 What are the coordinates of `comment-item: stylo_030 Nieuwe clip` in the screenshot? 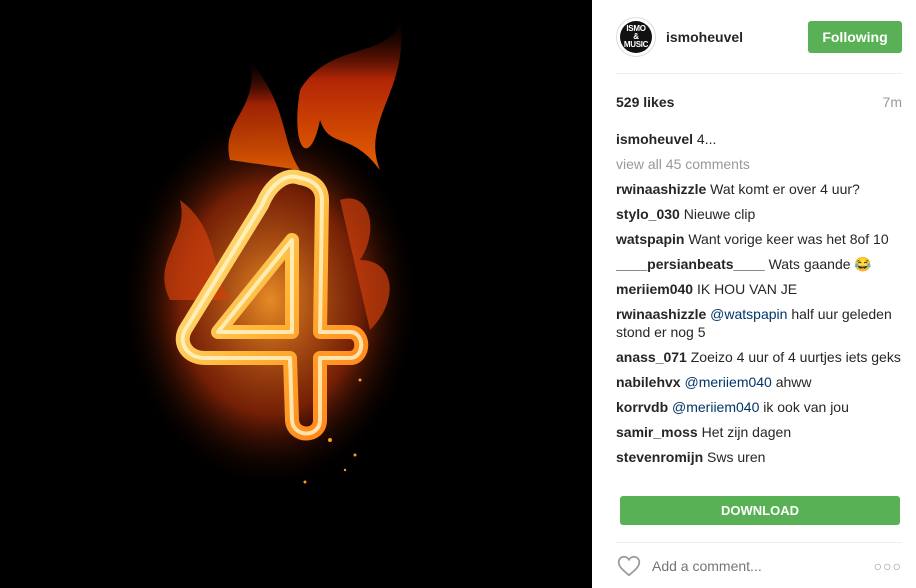 It's located at (759, 214).